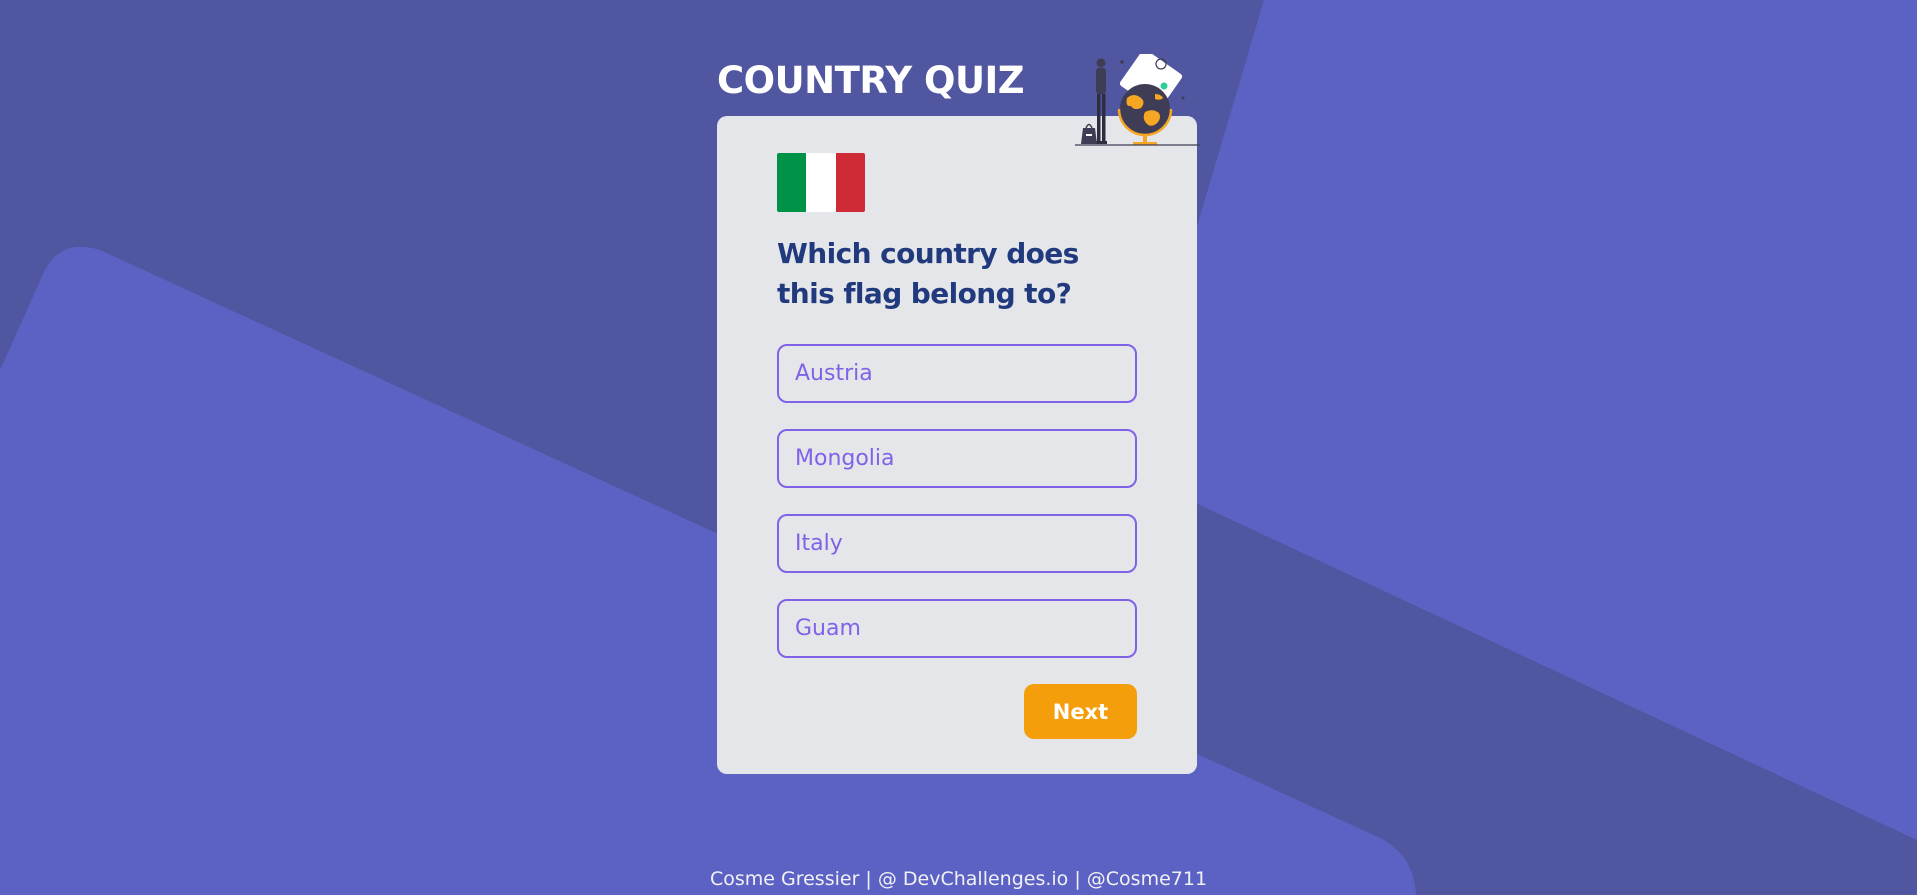  I want to click on answer-option-guam: Guam, so click(957, 628).